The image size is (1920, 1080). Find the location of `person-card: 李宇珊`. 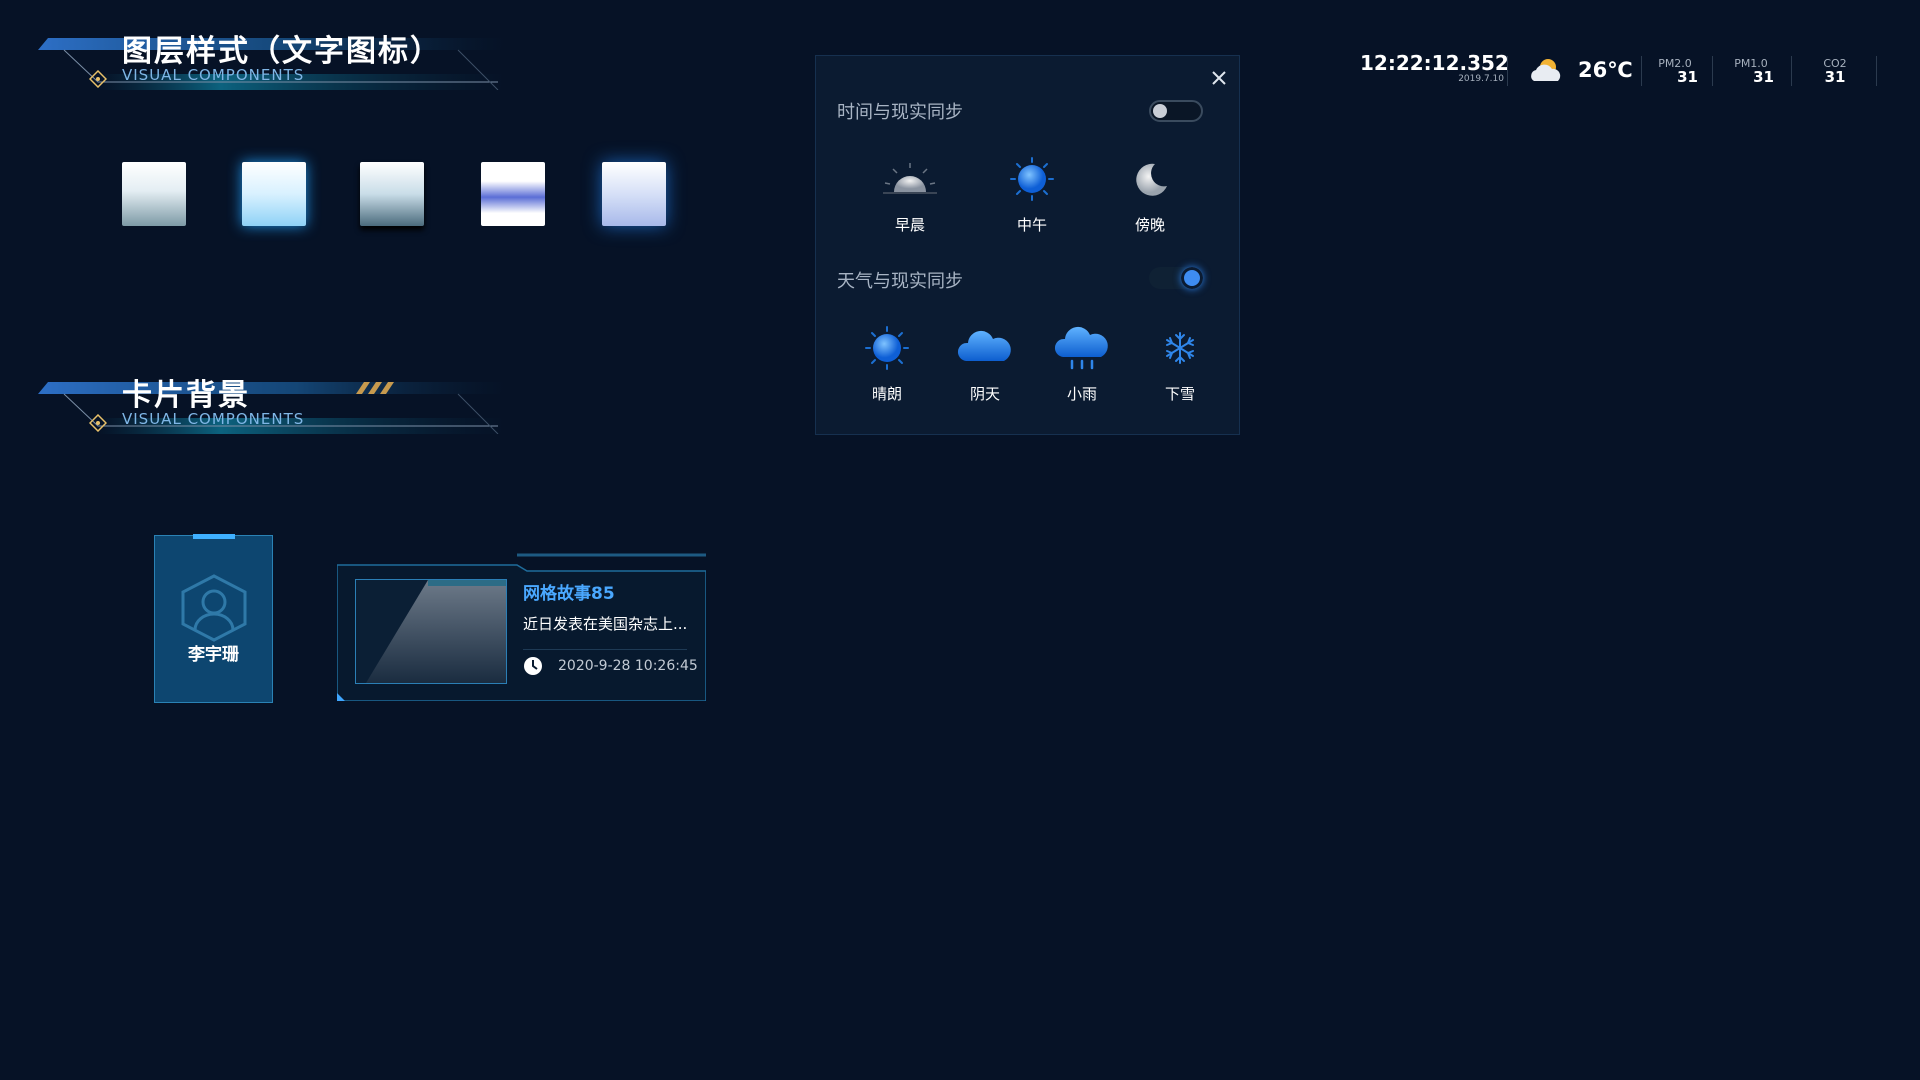

person-card: 李宇珊 is located at coordinates (213, 618).